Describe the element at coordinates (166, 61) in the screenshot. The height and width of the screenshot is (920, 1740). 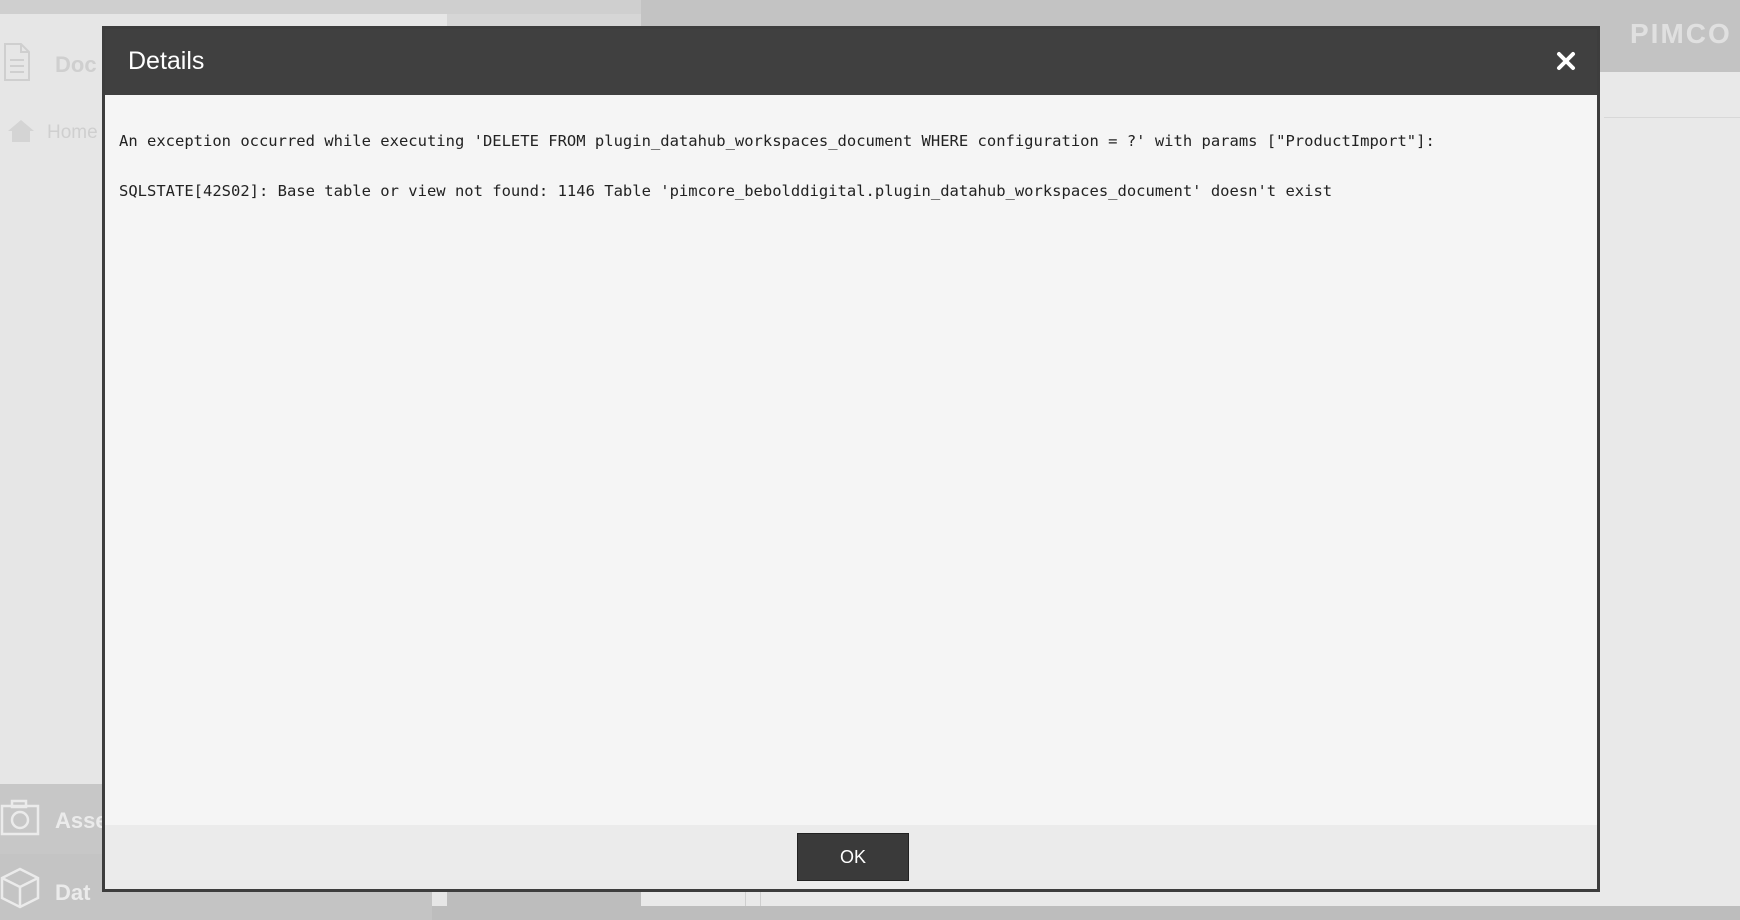
I see `dialog-title: Details` at that location.